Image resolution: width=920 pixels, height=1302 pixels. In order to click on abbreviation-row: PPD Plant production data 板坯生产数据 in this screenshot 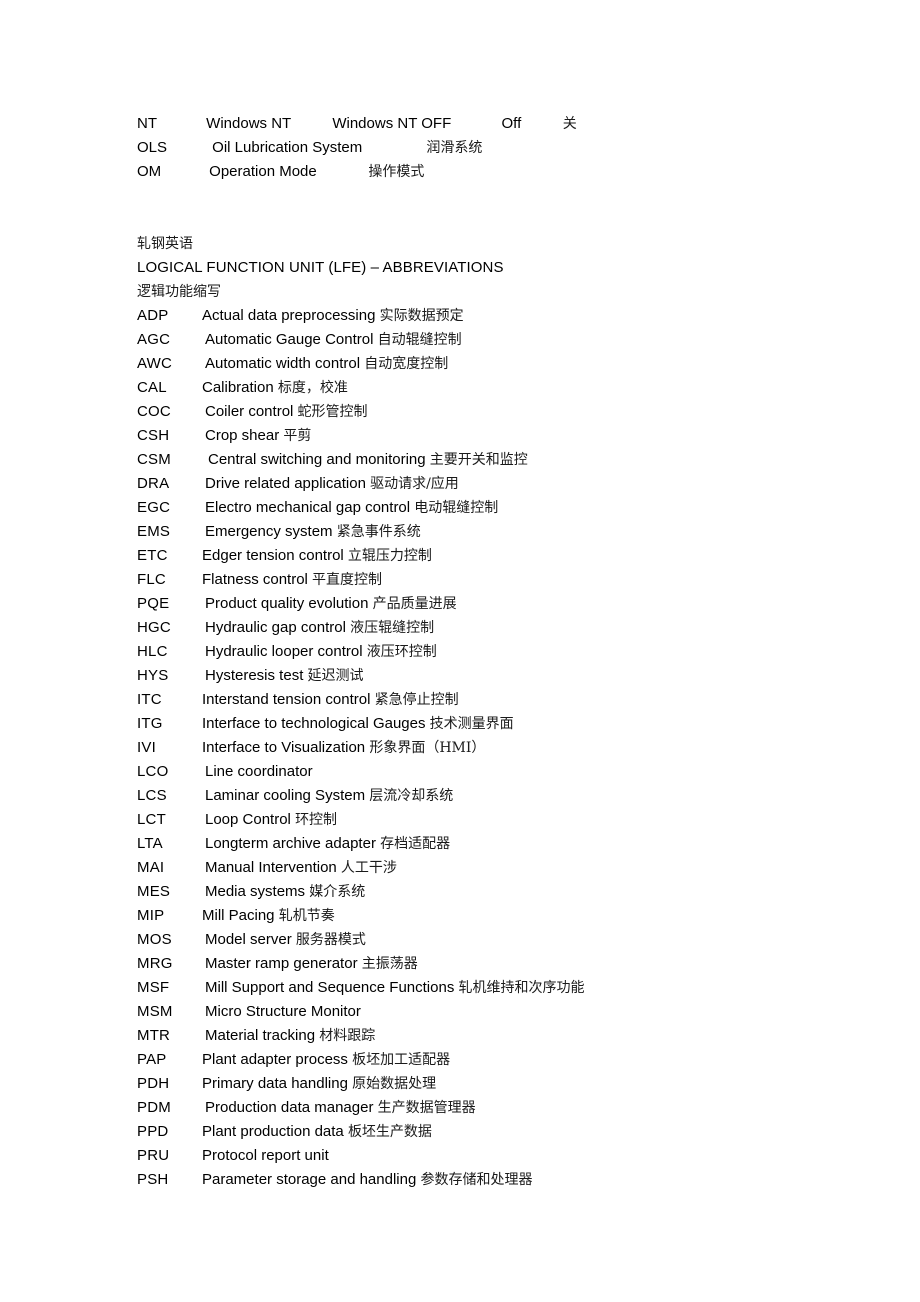, I will do `click(487, 1132)`.